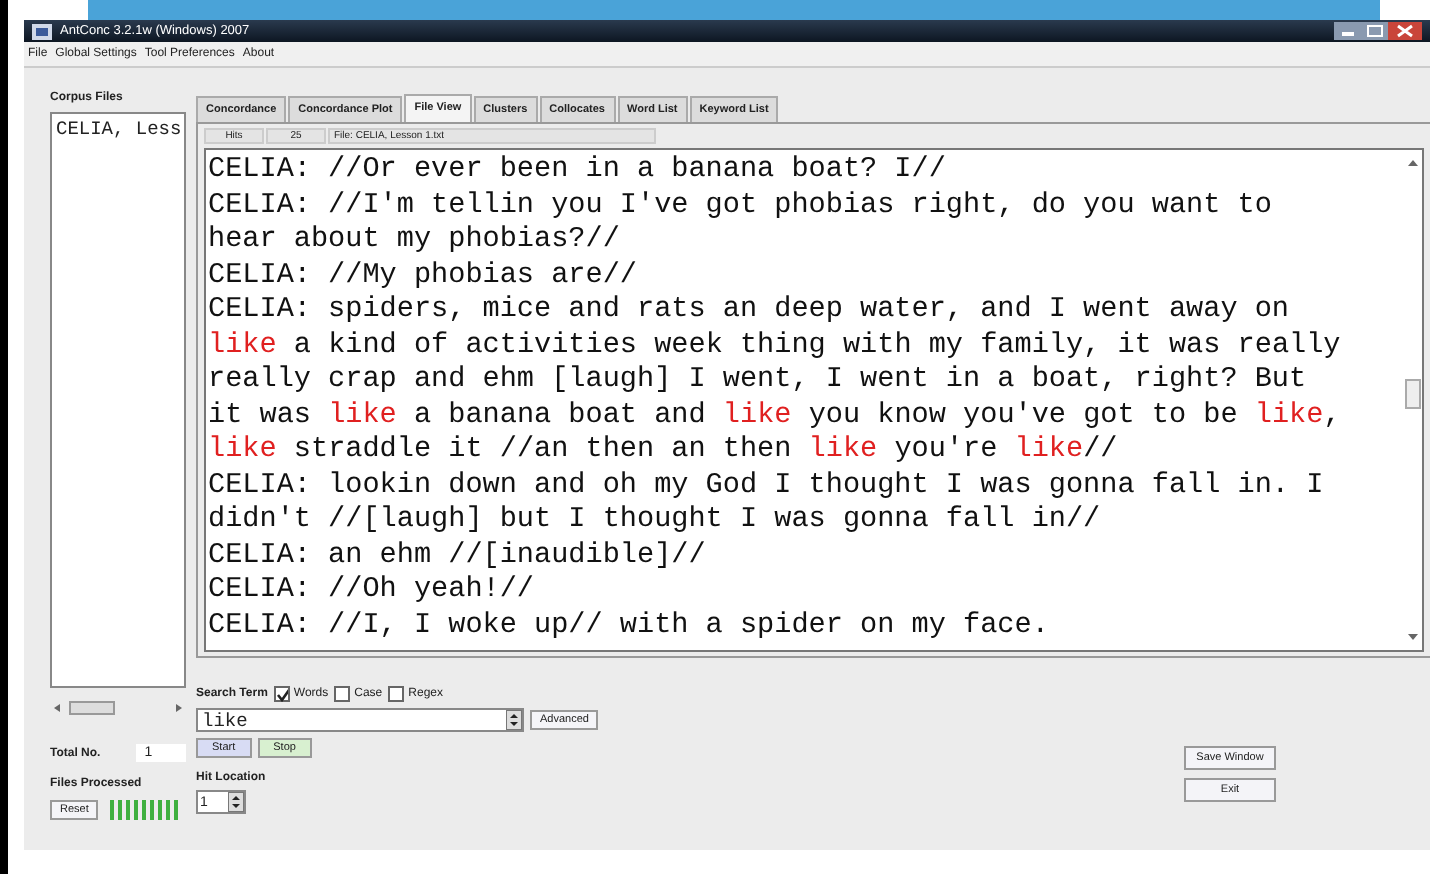  I want to click on app-icon, so click(42, 31).